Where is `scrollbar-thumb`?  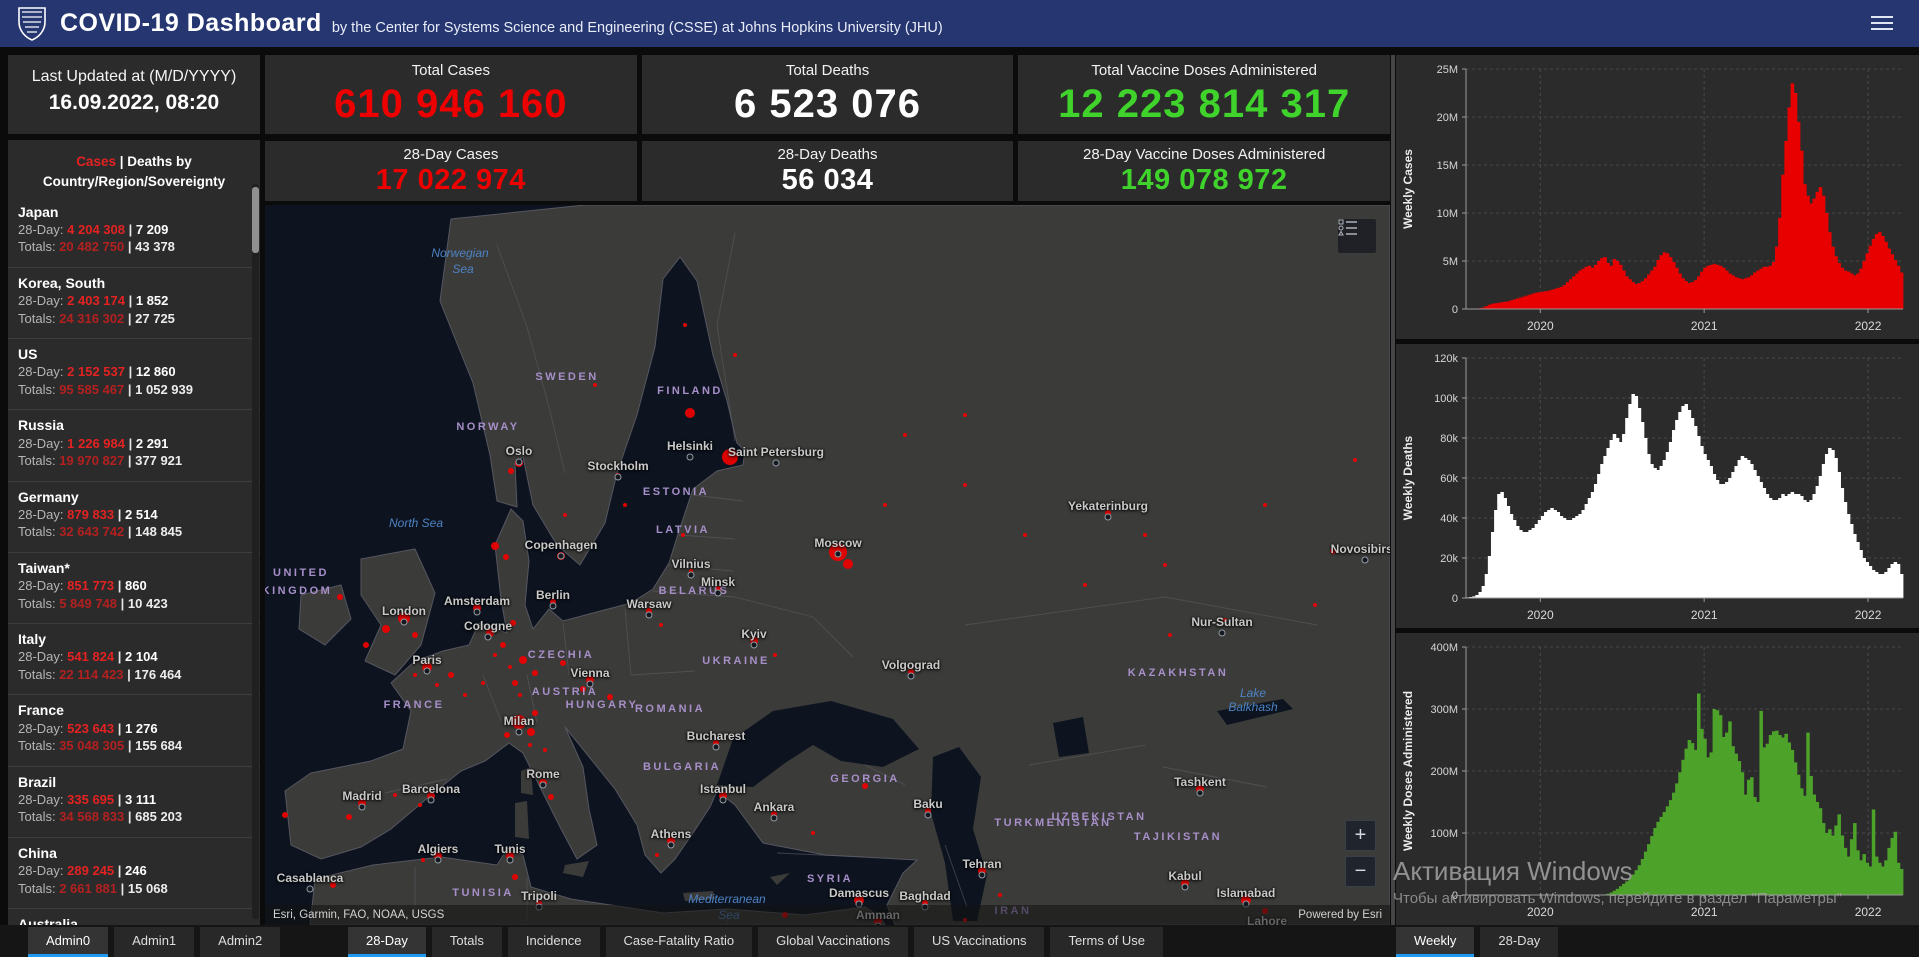
scrollbar-thumb is located at coordinates (255, 220).